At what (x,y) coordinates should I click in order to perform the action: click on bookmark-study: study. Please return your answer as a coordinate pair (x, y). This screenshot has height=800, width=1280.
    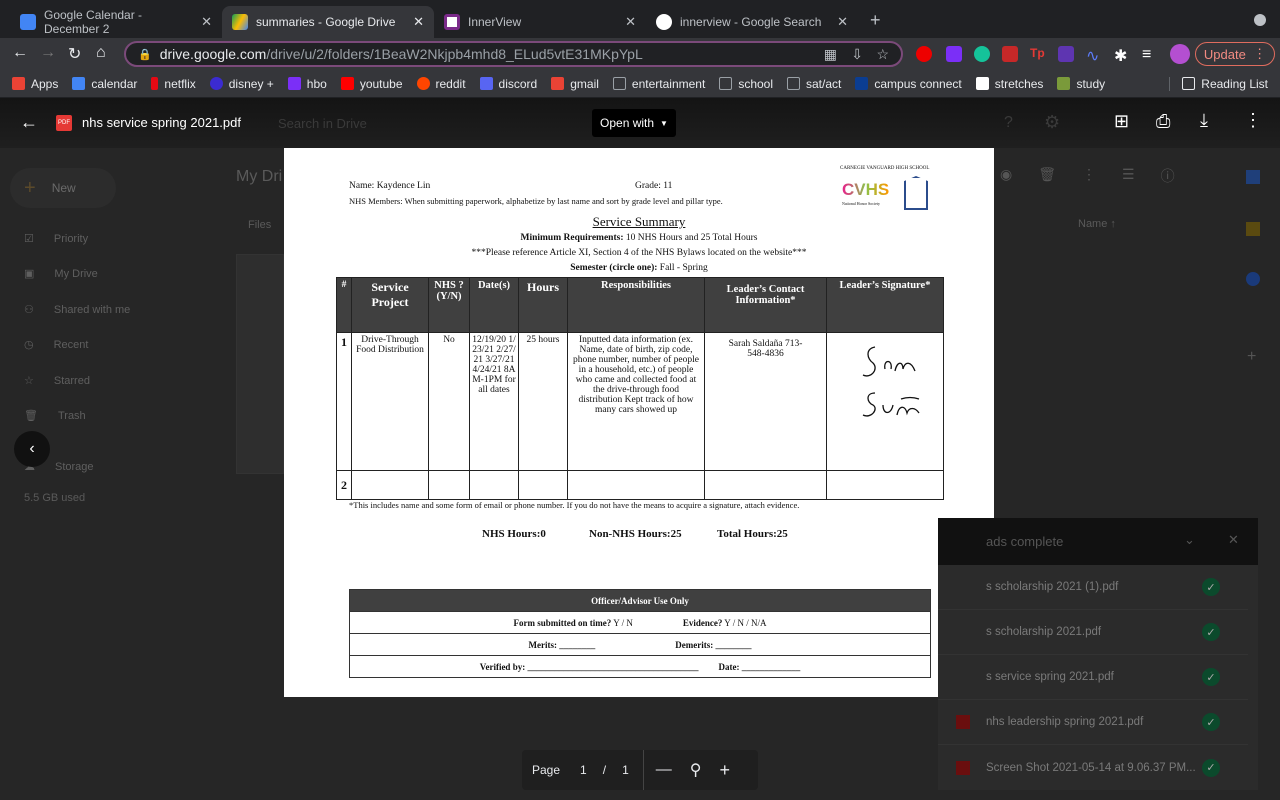
    Looking at the image, I should click on (1081, 84).